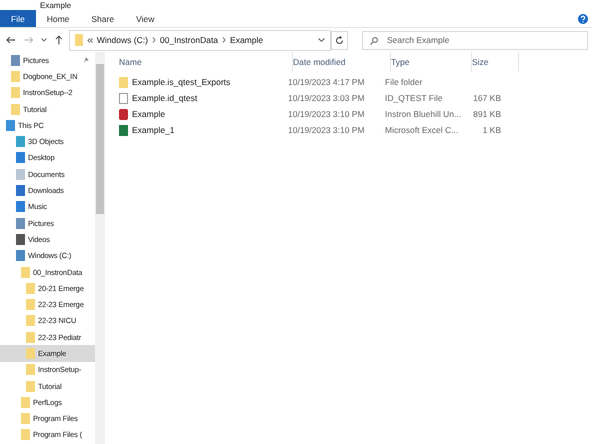  I want to click on table-cell-text: 891 KB, so click(487, 114).